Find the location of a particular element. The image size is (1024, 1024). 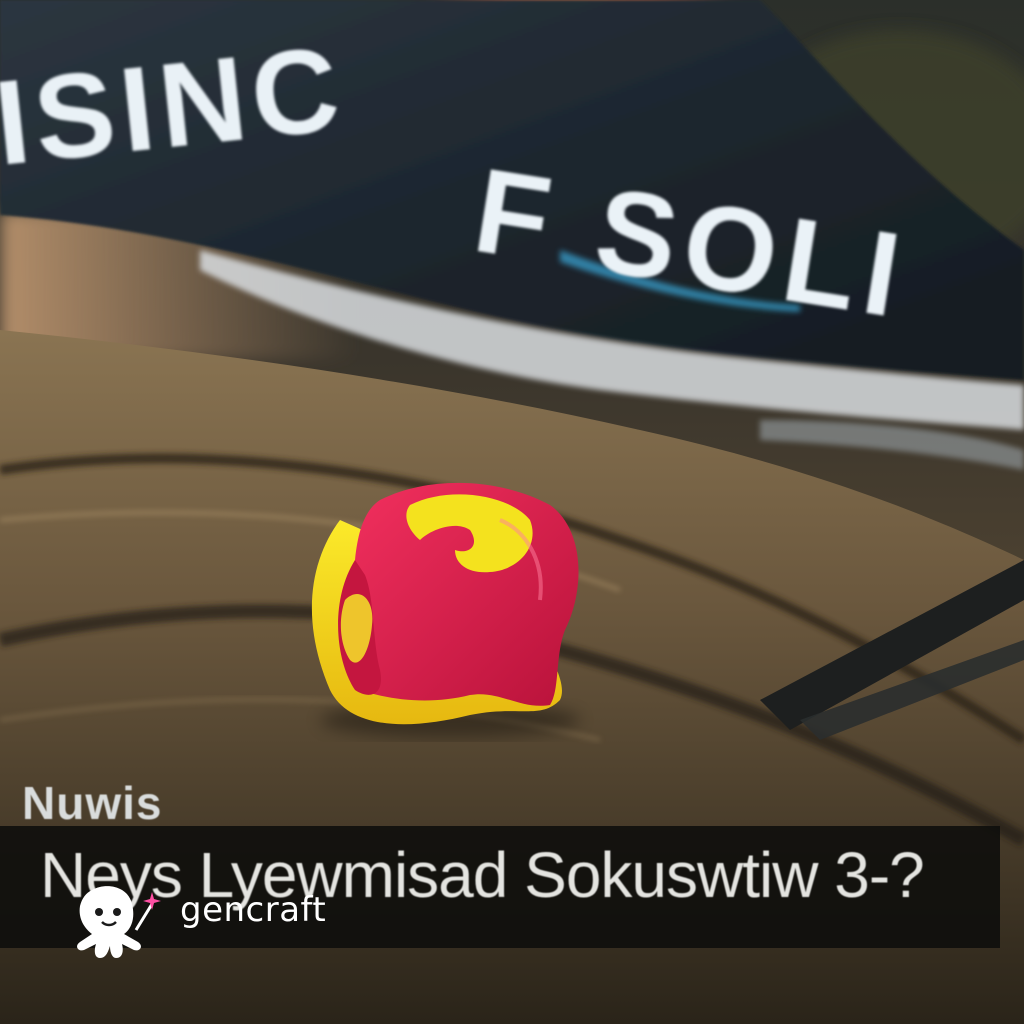

corner-label: Nuwis is located at coordinates (92, 803).